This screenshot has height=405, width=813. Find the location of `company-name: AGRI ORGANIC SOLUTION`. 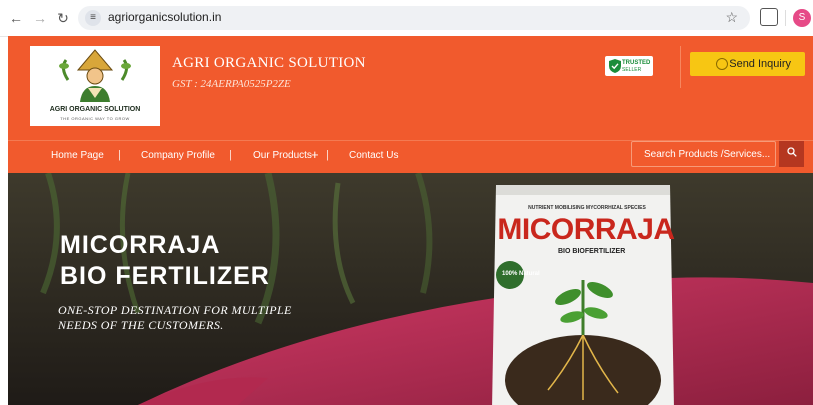

company-name: AGRI ORGANIC SOLUTION is located at coordinates (269, 63).